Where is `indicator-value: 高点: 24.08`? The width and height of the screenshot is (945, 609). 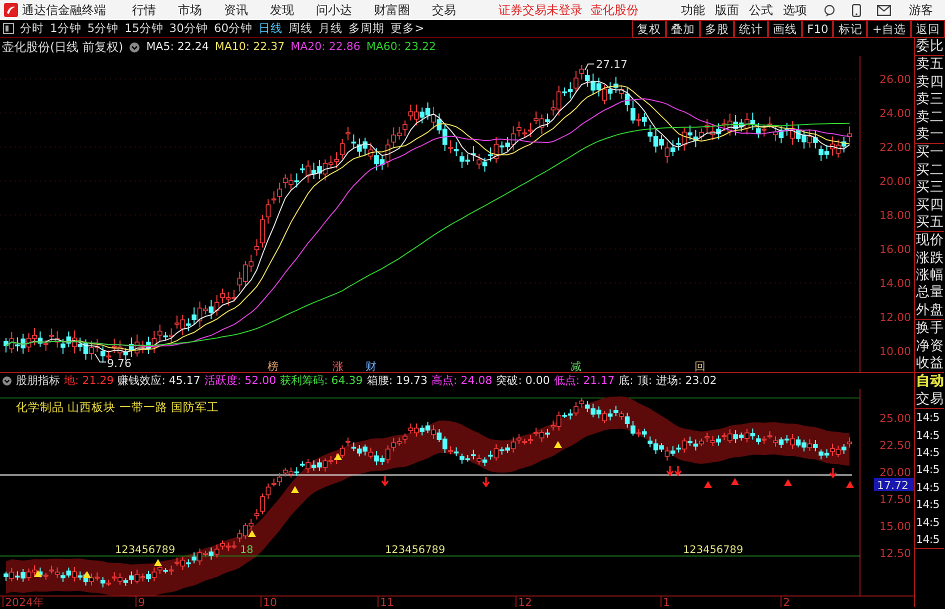 indicator-value: 高点: 24.08 is located at coordinates (462, 380).